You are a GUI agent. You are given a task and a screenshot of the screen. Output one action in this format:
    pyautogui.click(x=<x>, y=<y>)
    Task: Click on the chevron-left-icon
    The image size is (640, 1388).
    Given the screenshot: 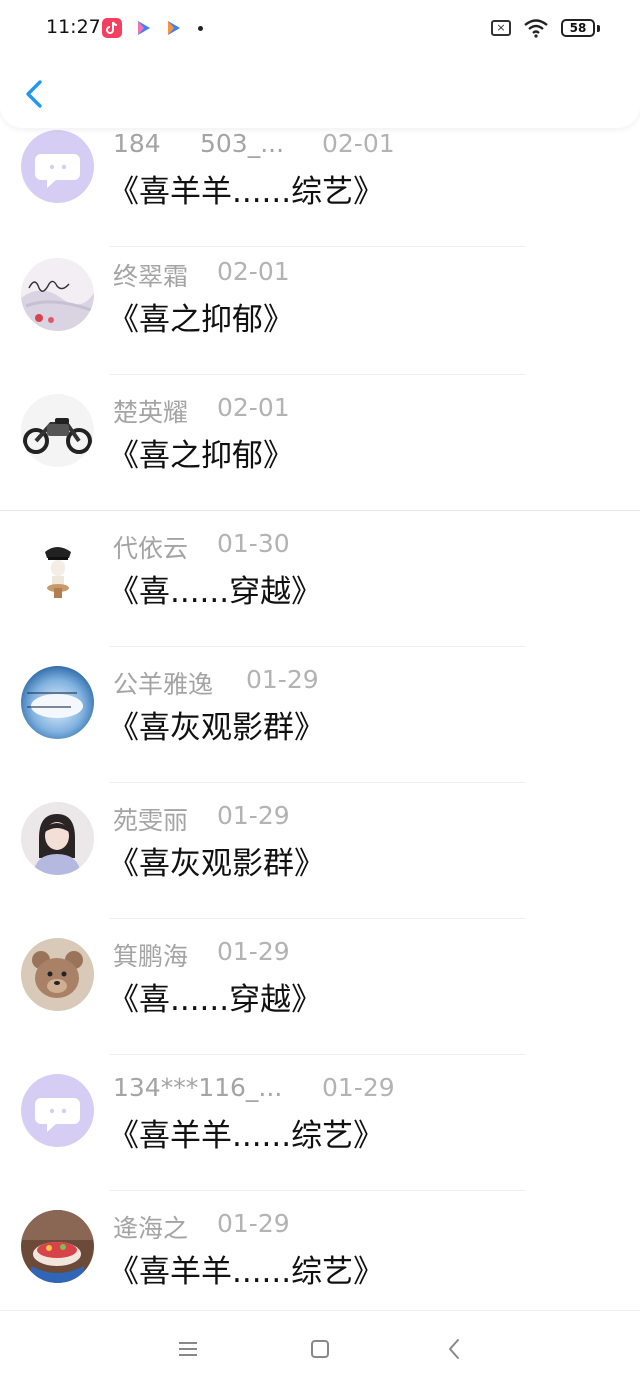 What is the action you would take?
    pyautogui.click(x=35, y=94)
    